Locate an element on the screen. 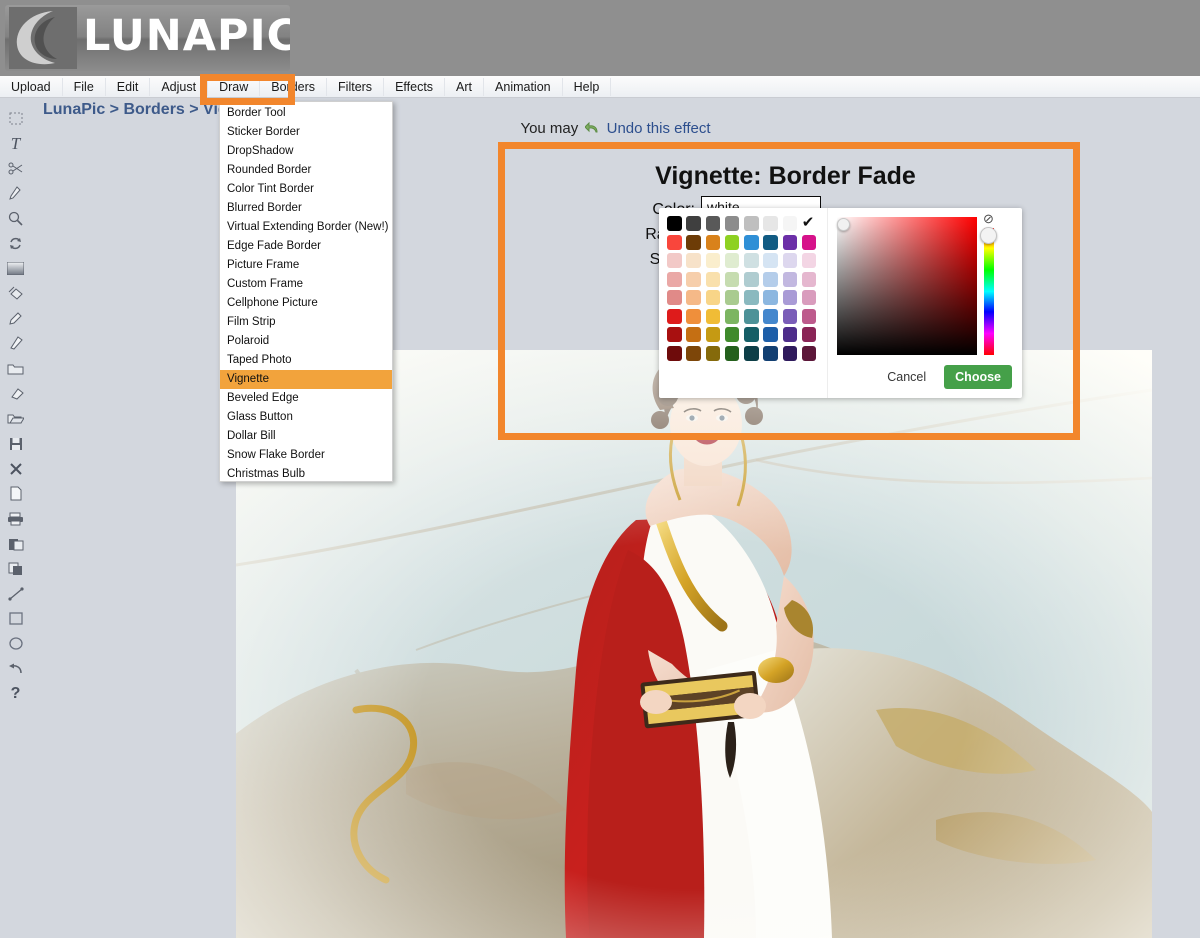 This screenshot has height=938, width=1200. paintbrush-icon is located at coordinates (16, 343).